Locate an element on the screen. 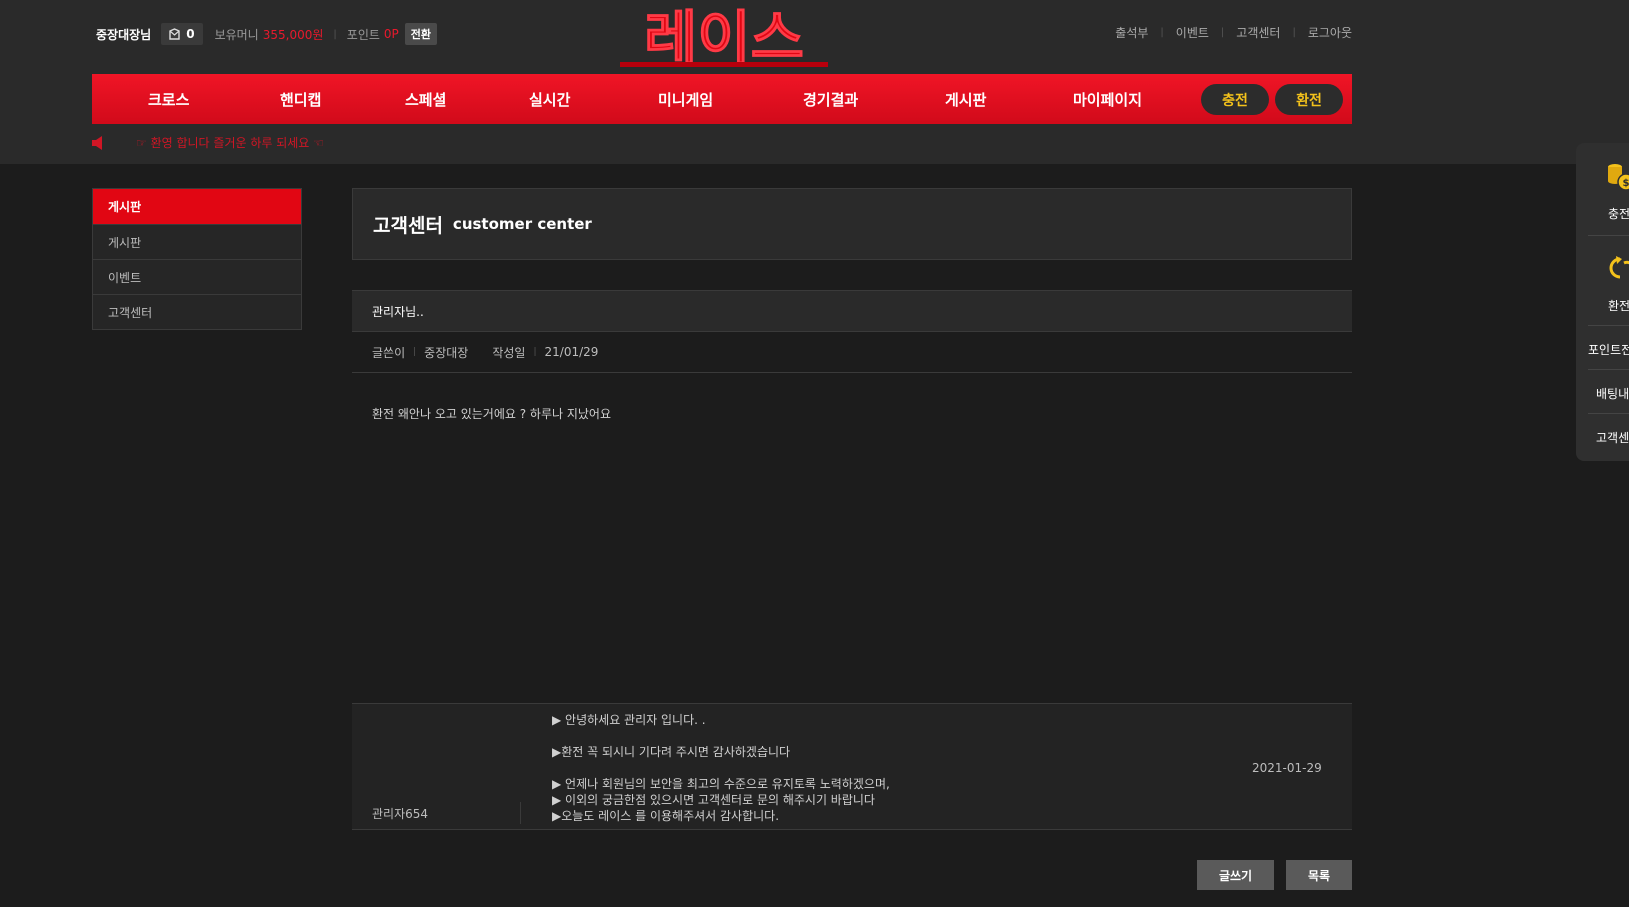 The width and height of the screenshot is (1629, 907). reply-line: ▶ 이외의 궁금한점 있으시면 고객센터로 문의 해주시기 바랍니다 is located at coordinates (713, 800).